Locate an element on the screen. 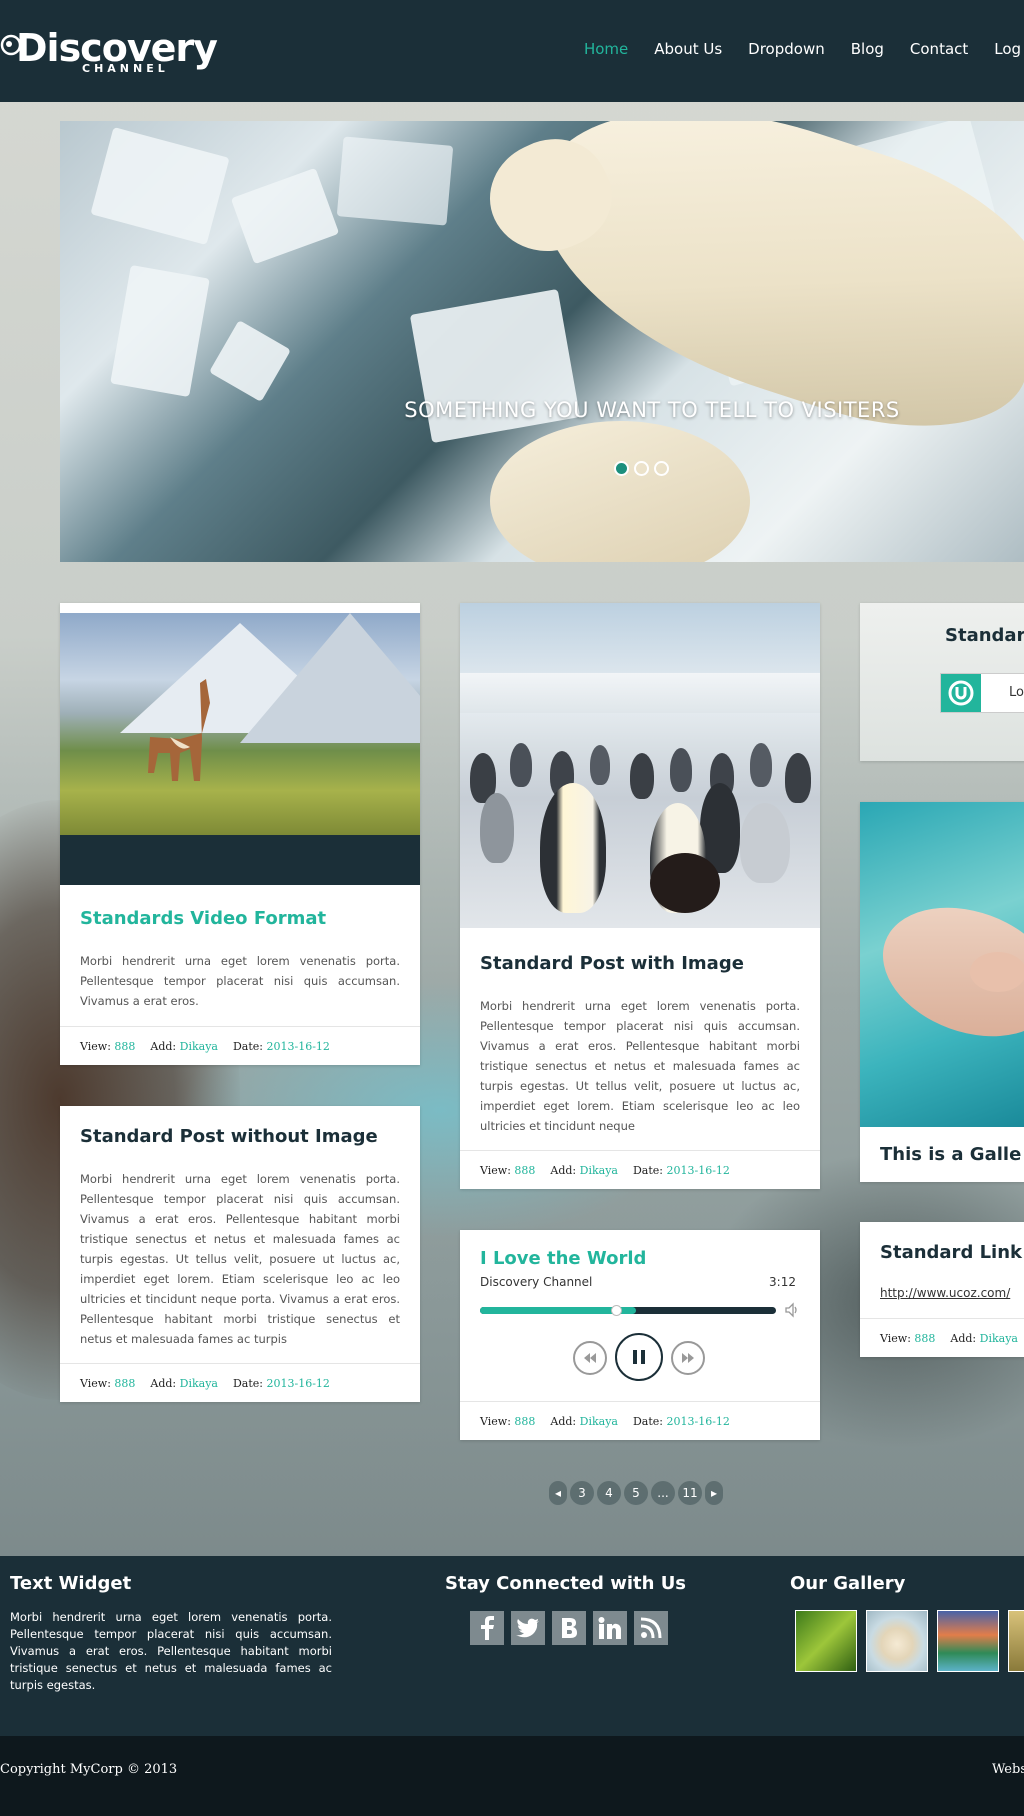  nav-home: Home is located at coordinates (606, 49).